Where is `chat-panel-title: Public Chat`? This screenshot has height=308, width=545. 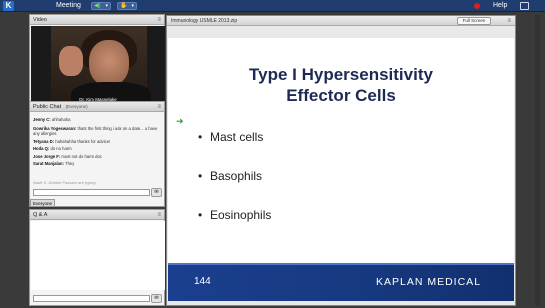
chat-panel-title: Public Chat is located at coordinates (47, 107).